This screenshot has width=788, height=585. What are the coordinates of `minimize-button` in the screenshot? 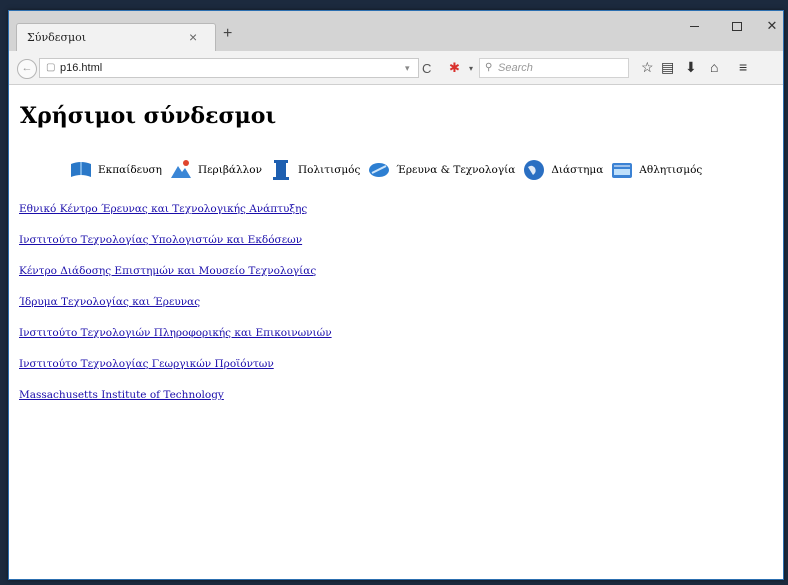 It's located at (694, 26).